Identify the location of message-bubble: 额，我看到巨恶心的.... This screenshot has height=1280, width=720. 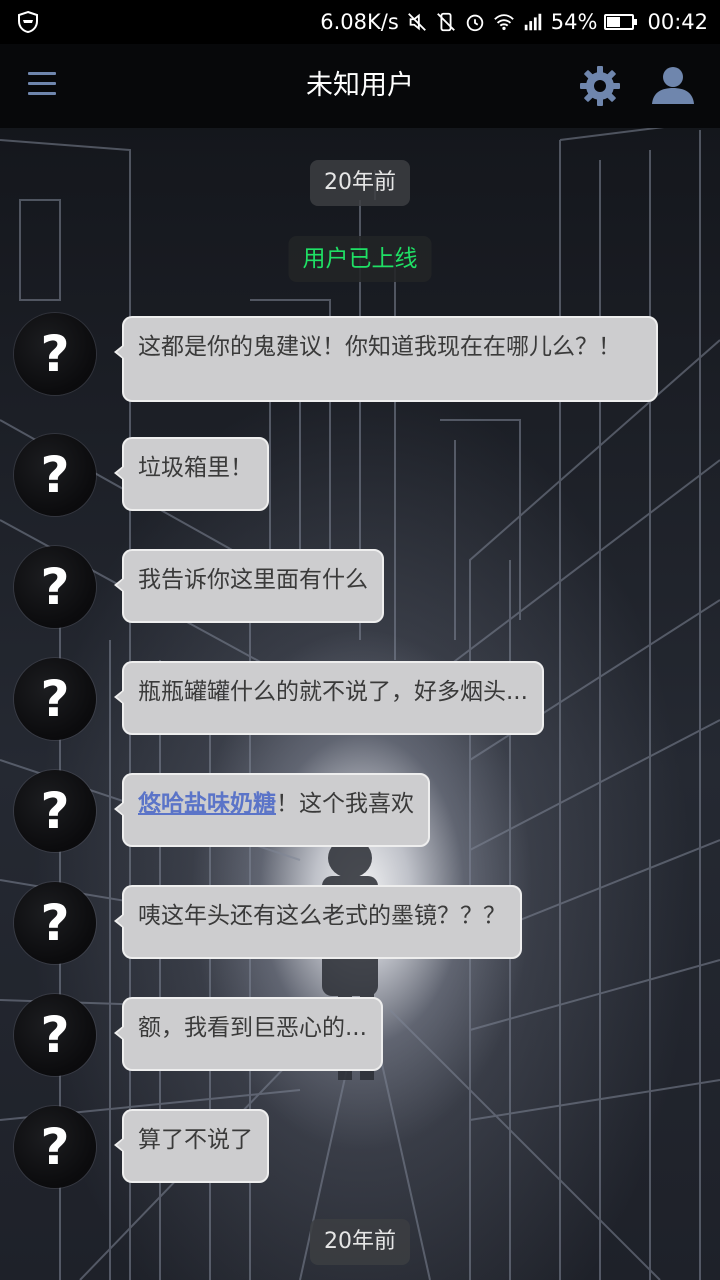
(248, 1034).